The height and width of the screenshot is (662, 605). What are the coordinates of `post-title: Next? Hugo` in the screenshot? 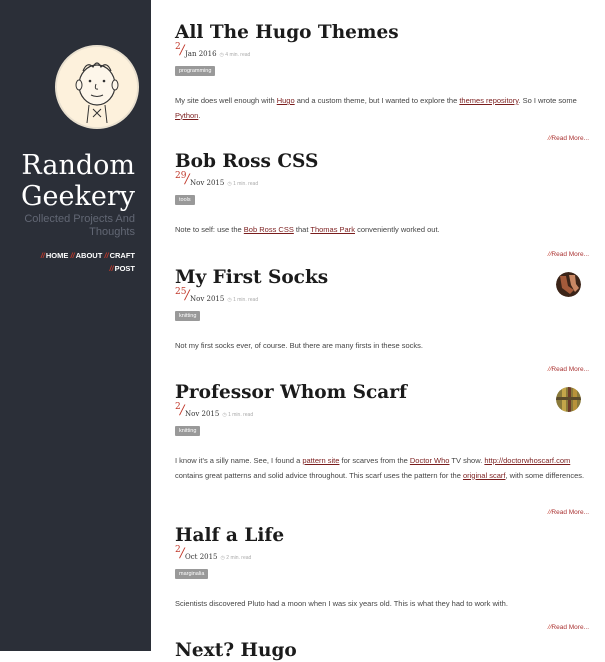 It's located at (380, 651).